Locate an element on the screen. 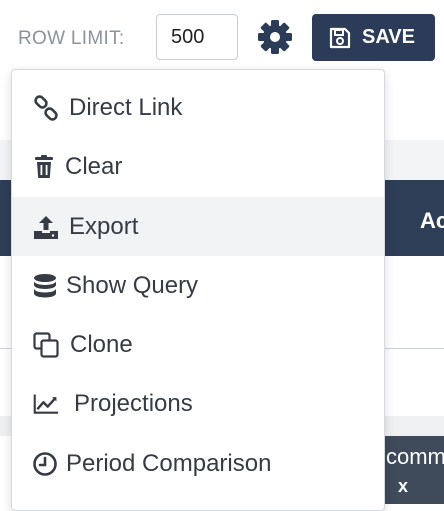  row-limit-label: ROW LIMIT: is located at coordinates (71, 38).